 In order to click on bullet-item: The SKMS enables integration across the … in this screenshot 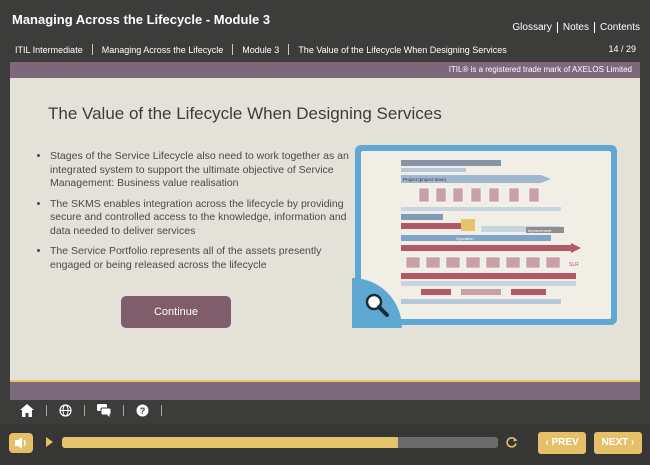, I will do `click(200, 218)`.